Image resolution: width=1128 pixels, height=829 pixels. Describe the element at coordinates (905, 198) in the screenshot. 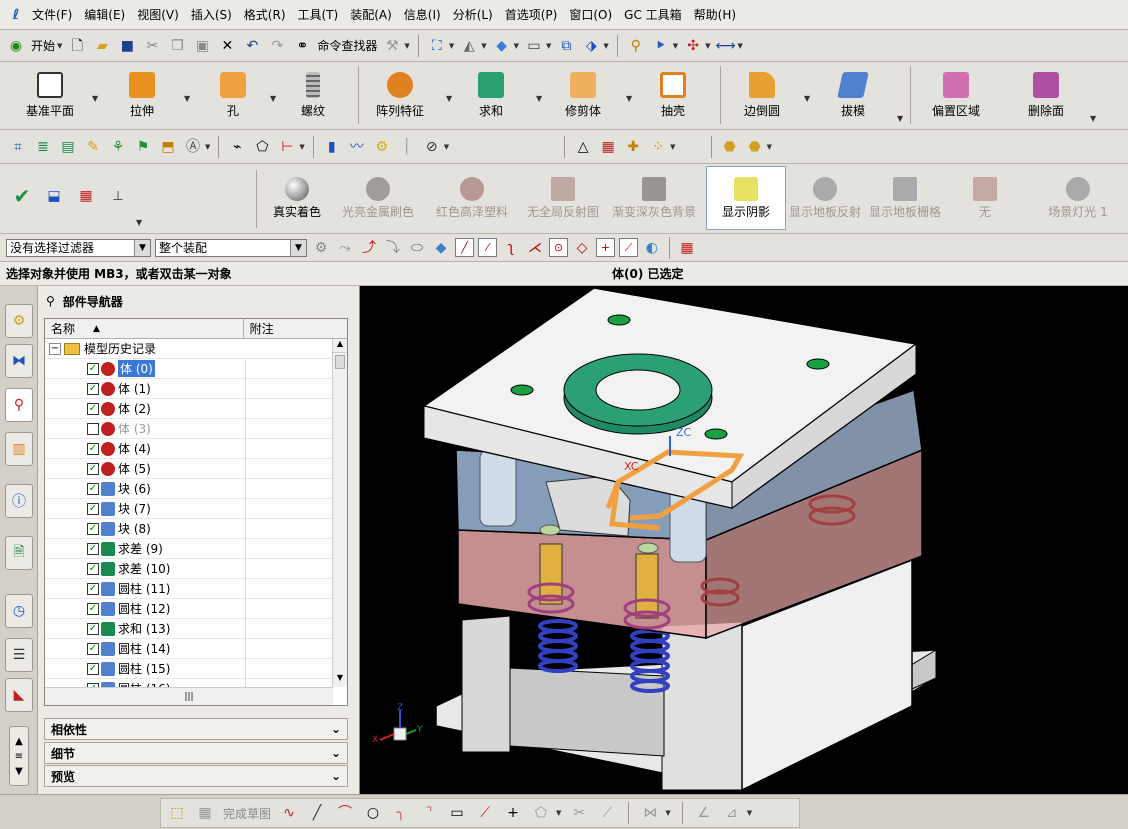

I see `render-floor-grid: 显示地板栅格` at that location.